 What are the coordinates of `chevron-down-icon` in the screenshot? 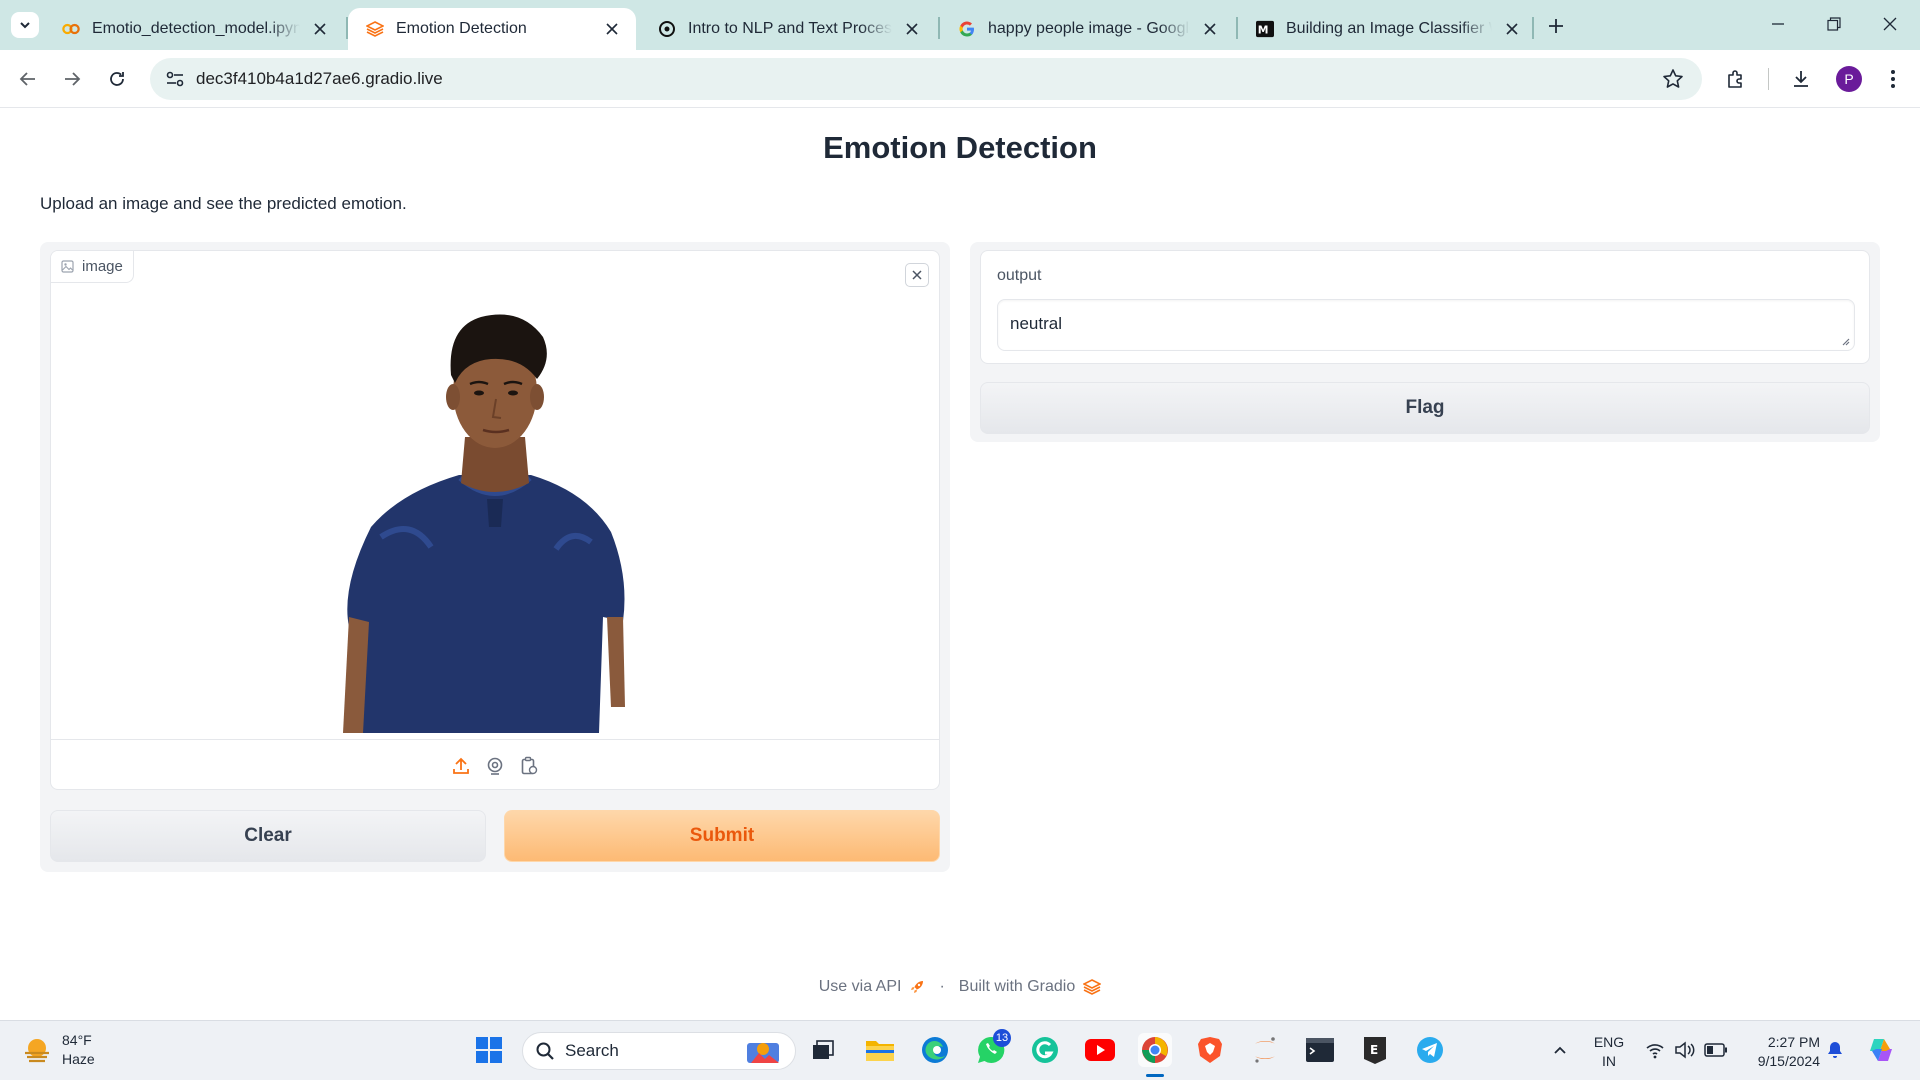 It's located at (25, 25).